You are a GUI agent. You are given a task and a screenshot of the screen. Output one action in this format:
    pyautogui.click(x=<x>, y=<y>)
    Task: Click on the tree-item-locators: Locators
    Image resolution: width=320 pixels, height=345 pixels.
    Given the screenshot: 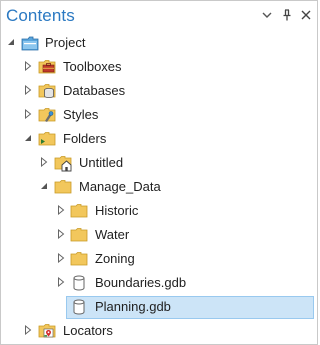 What is the action you would take?
    pyautogui.click(x=159, y=331)
    